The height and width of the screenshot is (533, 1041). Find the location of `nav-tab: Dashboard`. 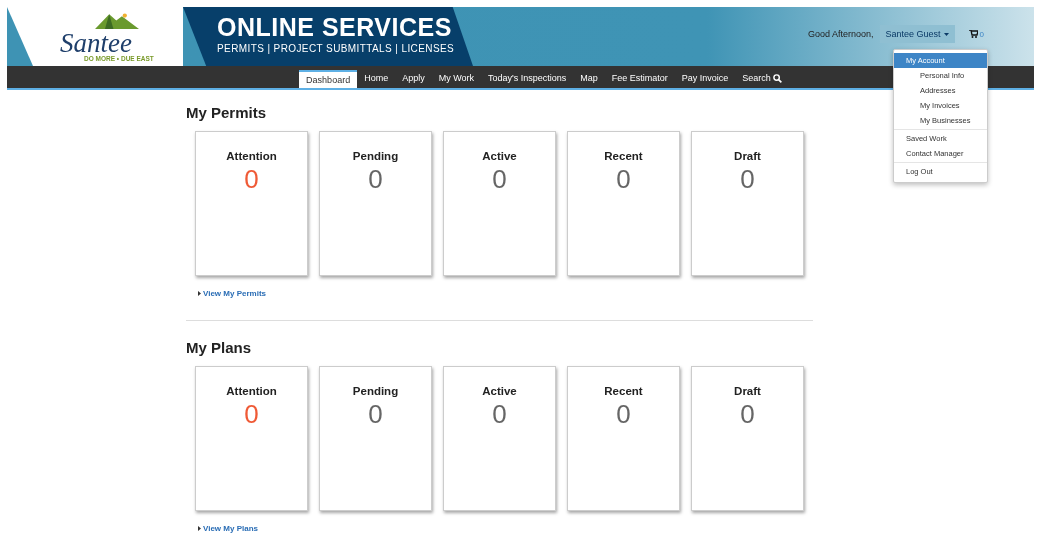

nav-tab: Dashboard is located at coordinates (328, 79).